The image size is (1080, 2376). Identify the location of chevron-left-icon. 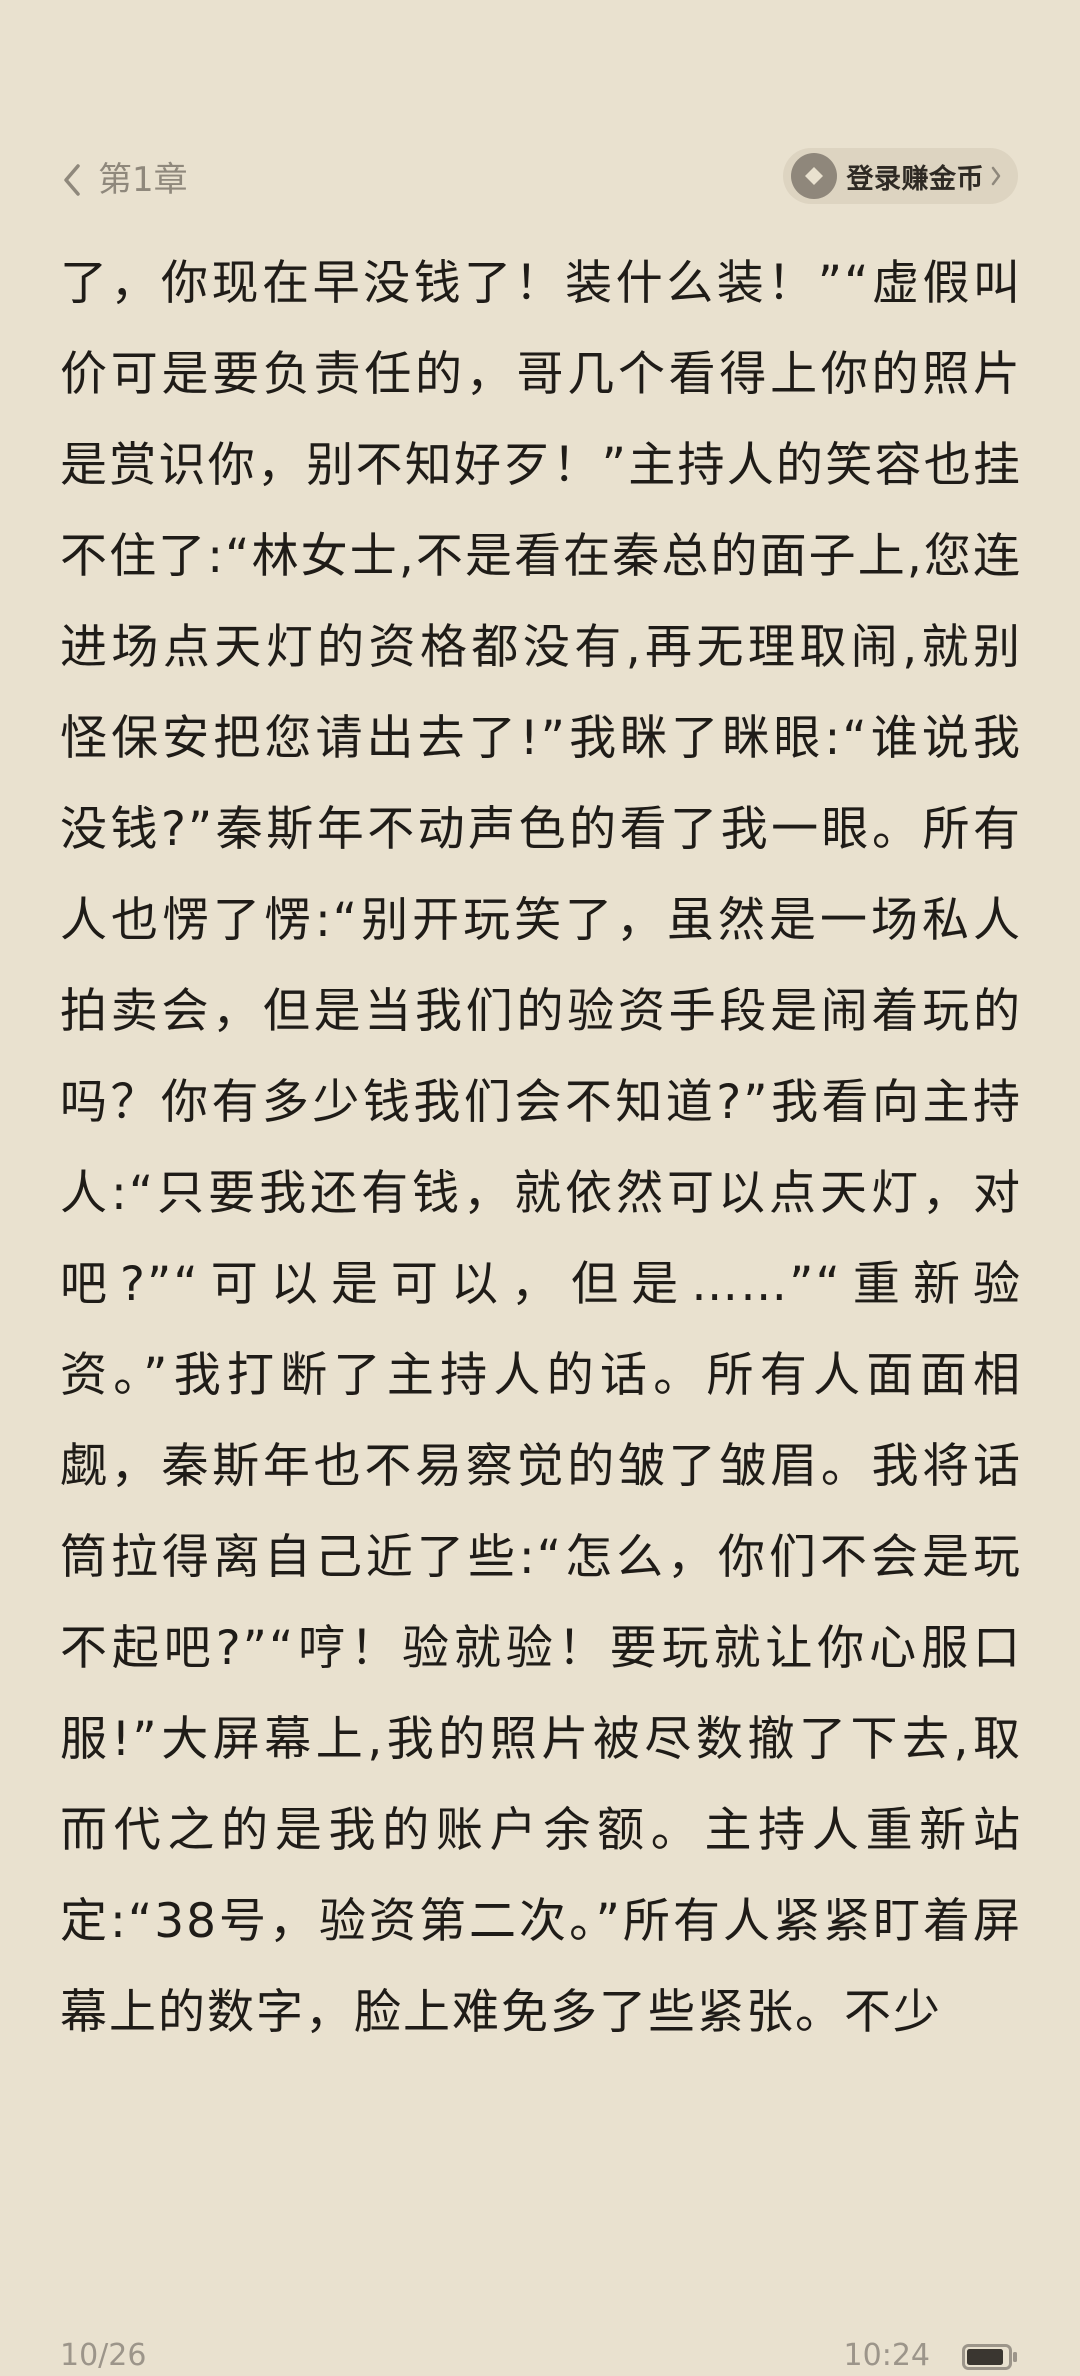
(72, 180).